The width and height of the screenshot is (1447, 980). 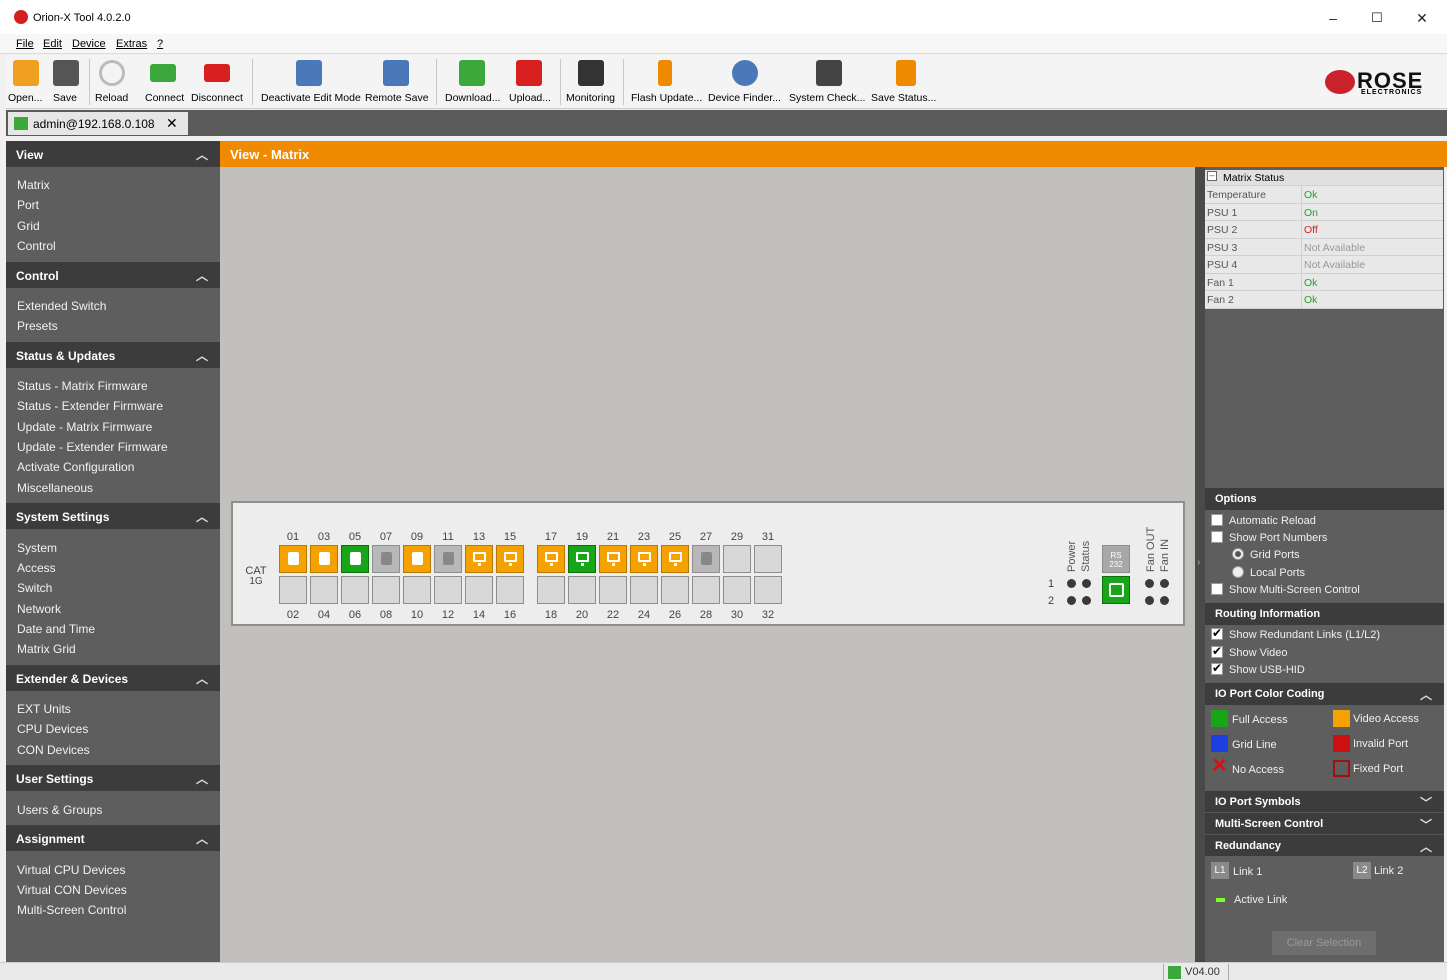 What do you see at coordinates (1217, 668) in the screenshot?
I see `show-usb-hid-checkbox` at bounding box center [1217, 668].